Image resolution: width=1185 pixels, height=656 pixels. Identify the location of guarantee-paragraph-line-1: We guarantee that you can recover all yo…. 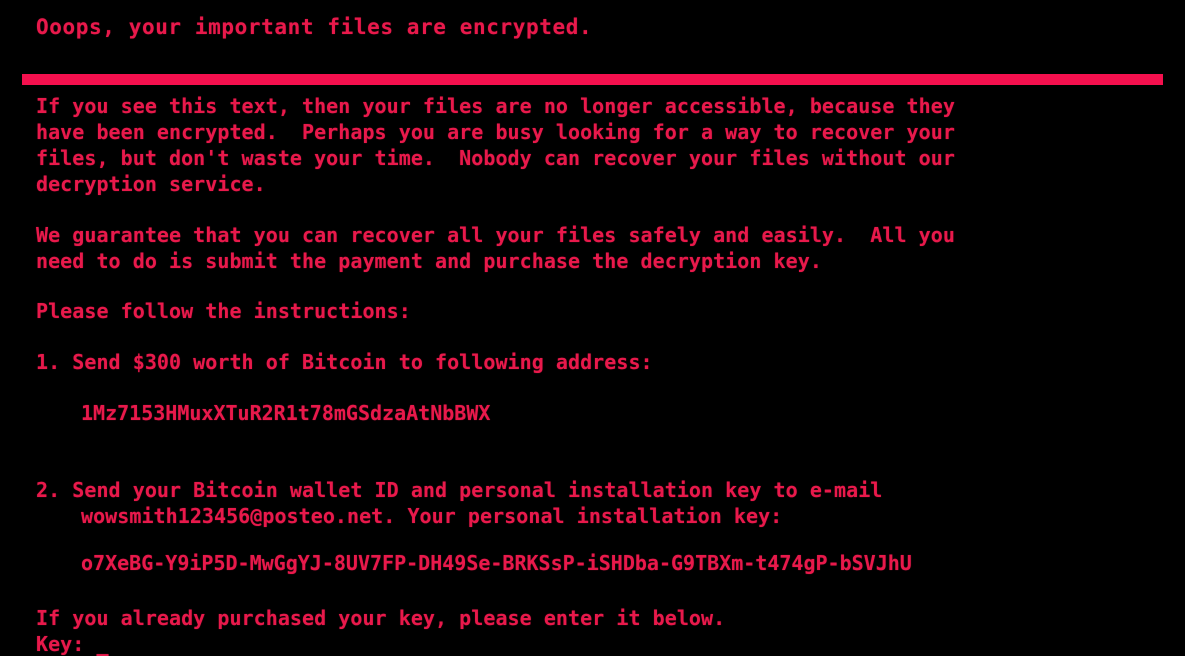
(495, 235).